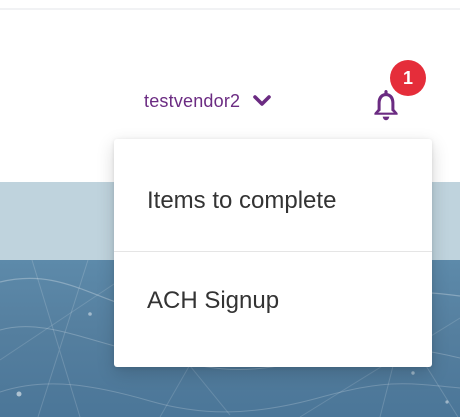  I want to click on notifications-button: 1, so click(394, 94).